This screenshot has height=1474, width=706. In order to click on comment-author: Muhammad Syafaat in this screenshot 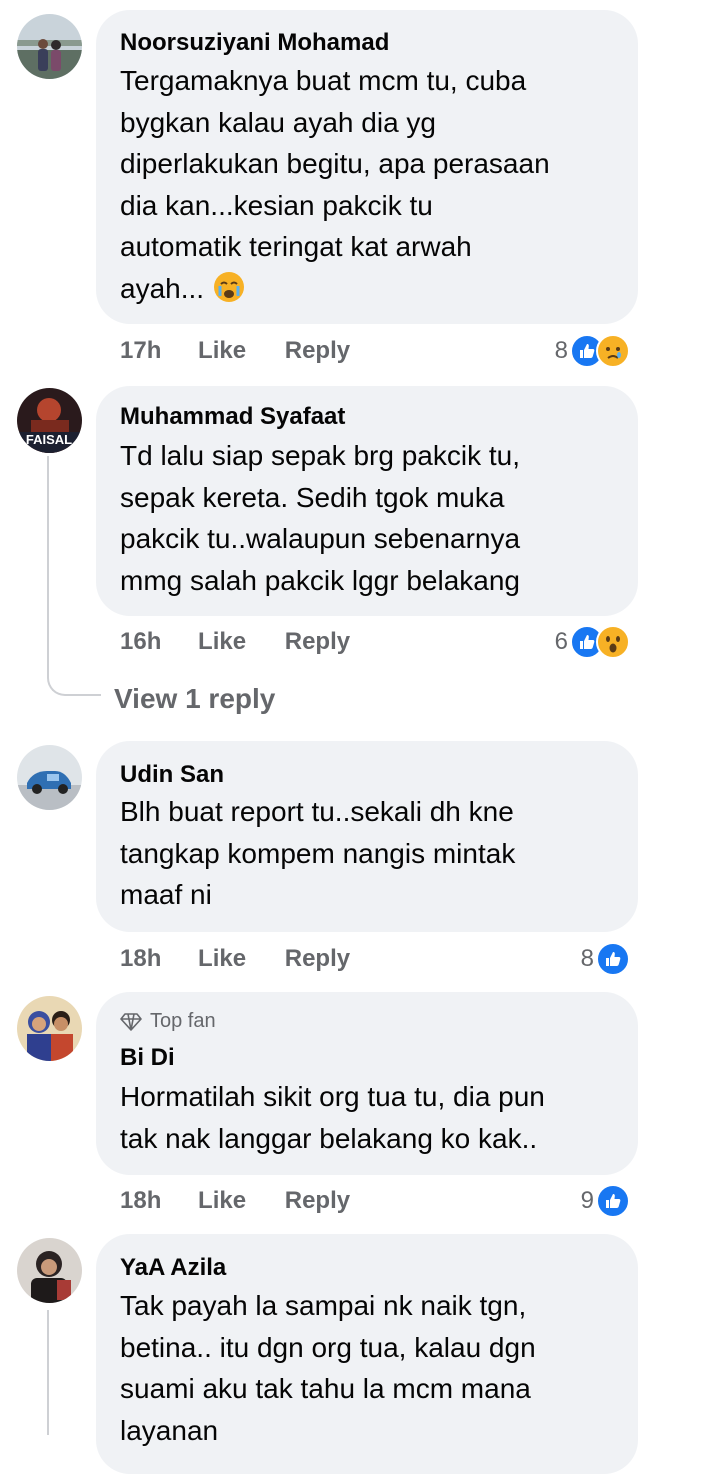, I will do `click(232, 417)`.